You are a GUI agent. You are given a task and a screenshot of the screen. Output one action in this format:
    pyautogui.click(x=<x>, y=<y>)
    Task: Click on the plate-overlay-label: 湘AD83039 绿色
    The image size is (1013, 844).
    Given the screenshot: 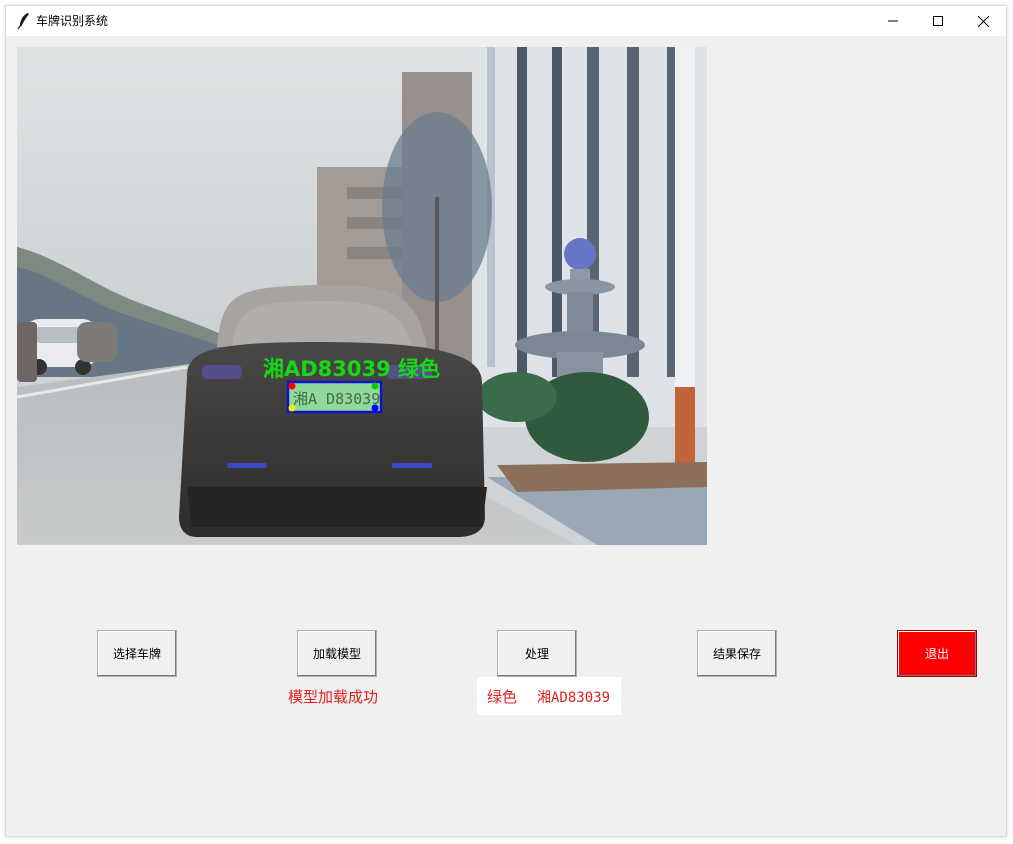 What is the action you would take?
    pyautogui.click(x=351, y=369)
    